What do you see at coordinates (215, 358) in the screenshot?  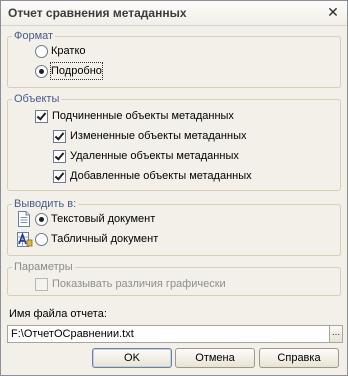 I see `cancel-button: Отмена` at bounding box center [215, 358].